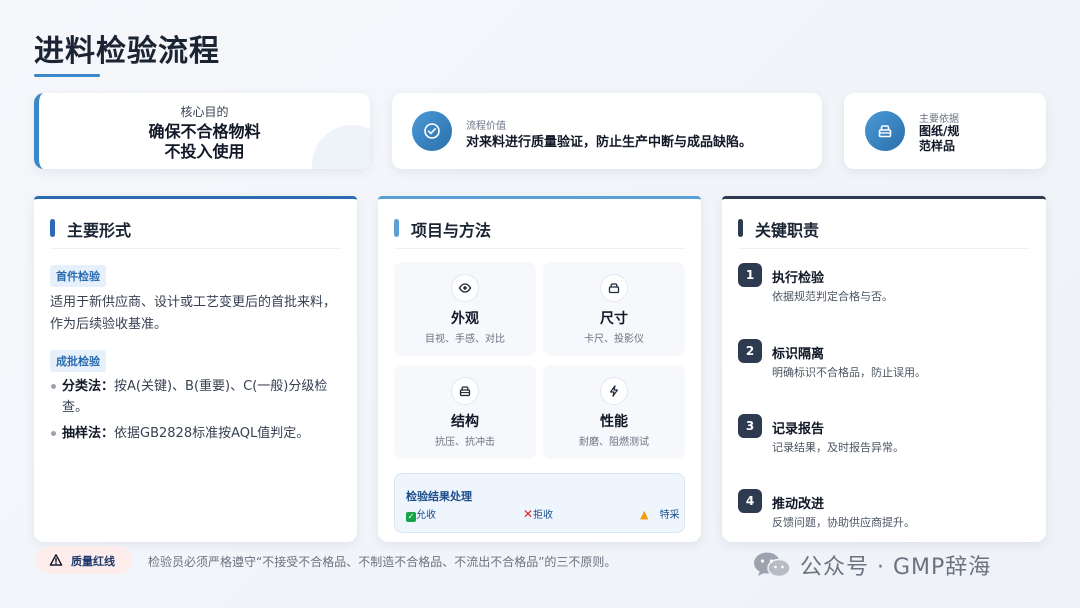 This screenshot has height=608, width=1080. Describe the element at coordinates (465, 309) in the screenshot. I see `method-card-appearance: 外观 目视、手感、对比` at that location.